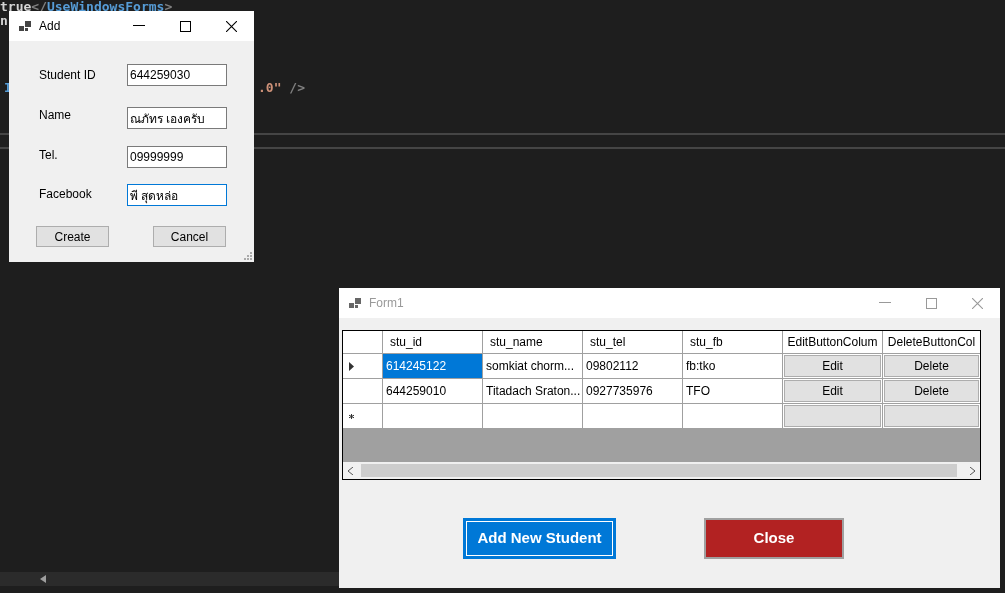  What do you see at coordinates (539, 538) in the screenshot?
I see `add-student-button: Add New Student` at bounding box center [539, 538].